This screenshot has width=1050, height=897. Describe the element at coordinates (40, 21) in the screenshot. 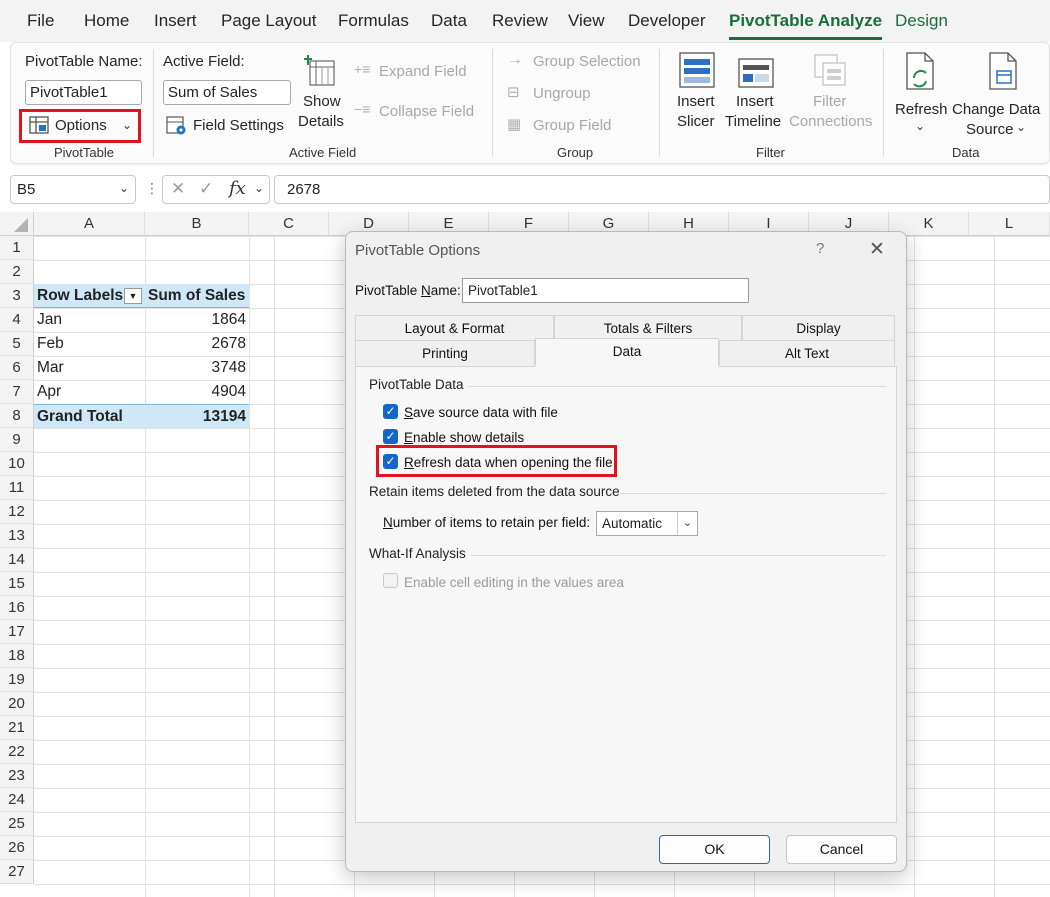

I see `tab-file: File` at that location.